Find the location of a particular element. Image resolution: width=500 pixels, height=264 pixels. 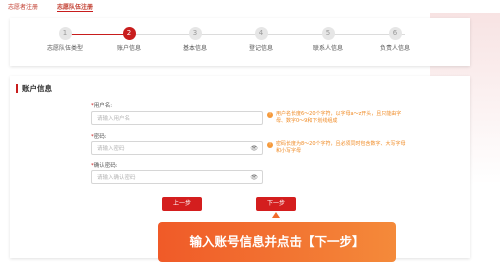

step-6: 6 负责人信息 is located at coordinates (395, 39).